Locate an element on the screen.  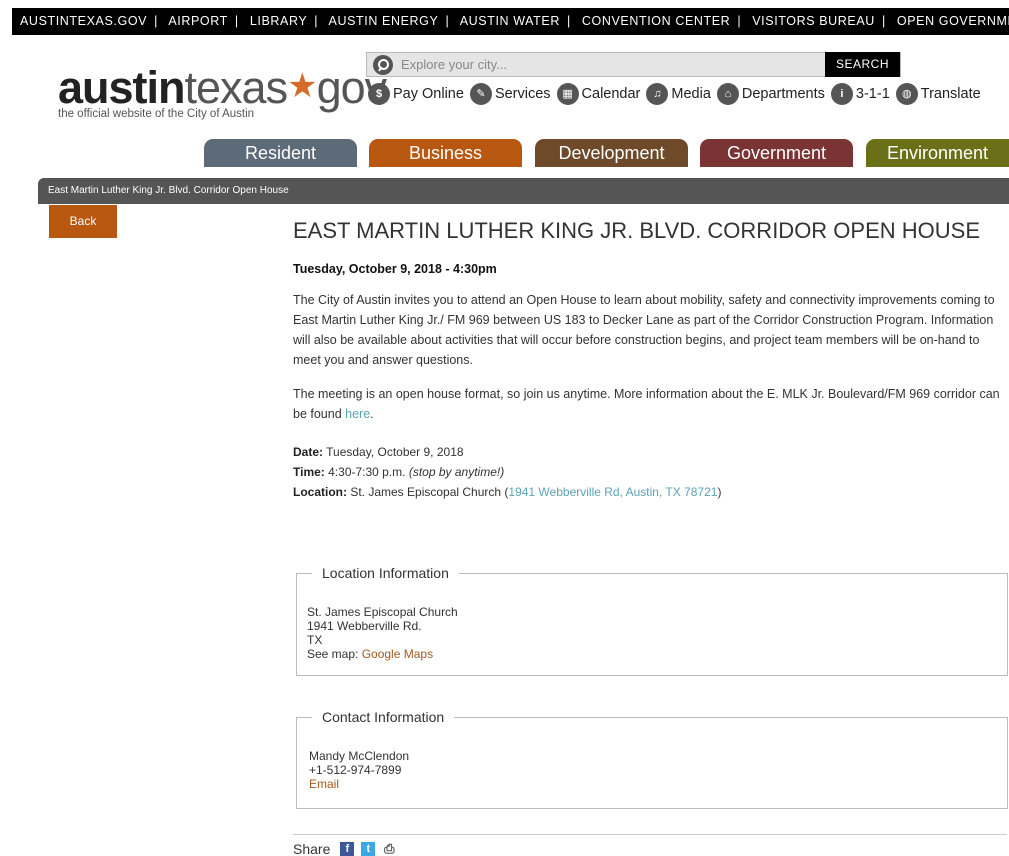
contact-name: Mandy McClendon is located at coordinates (359, 756).